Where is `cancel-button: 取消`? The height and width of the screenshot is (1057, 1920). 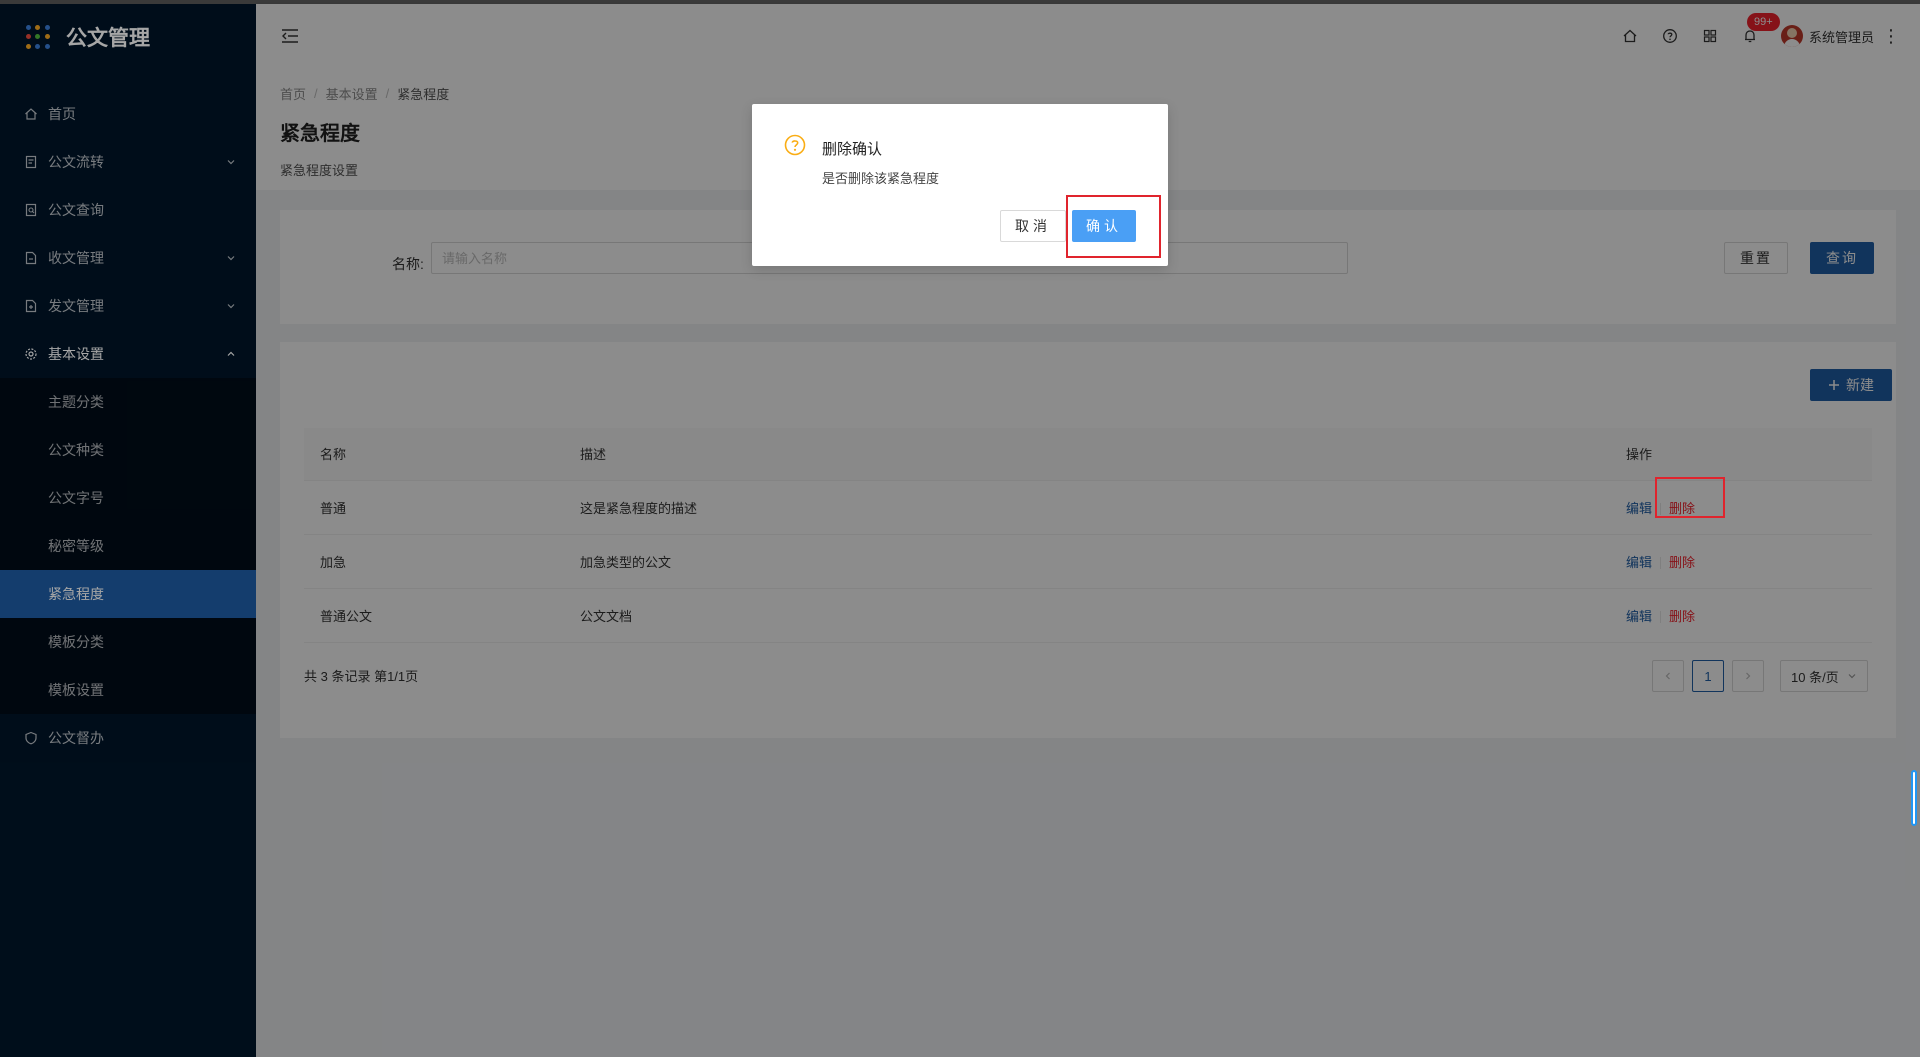
cancel-button: 取消 is located at coordinates (1033, 226).